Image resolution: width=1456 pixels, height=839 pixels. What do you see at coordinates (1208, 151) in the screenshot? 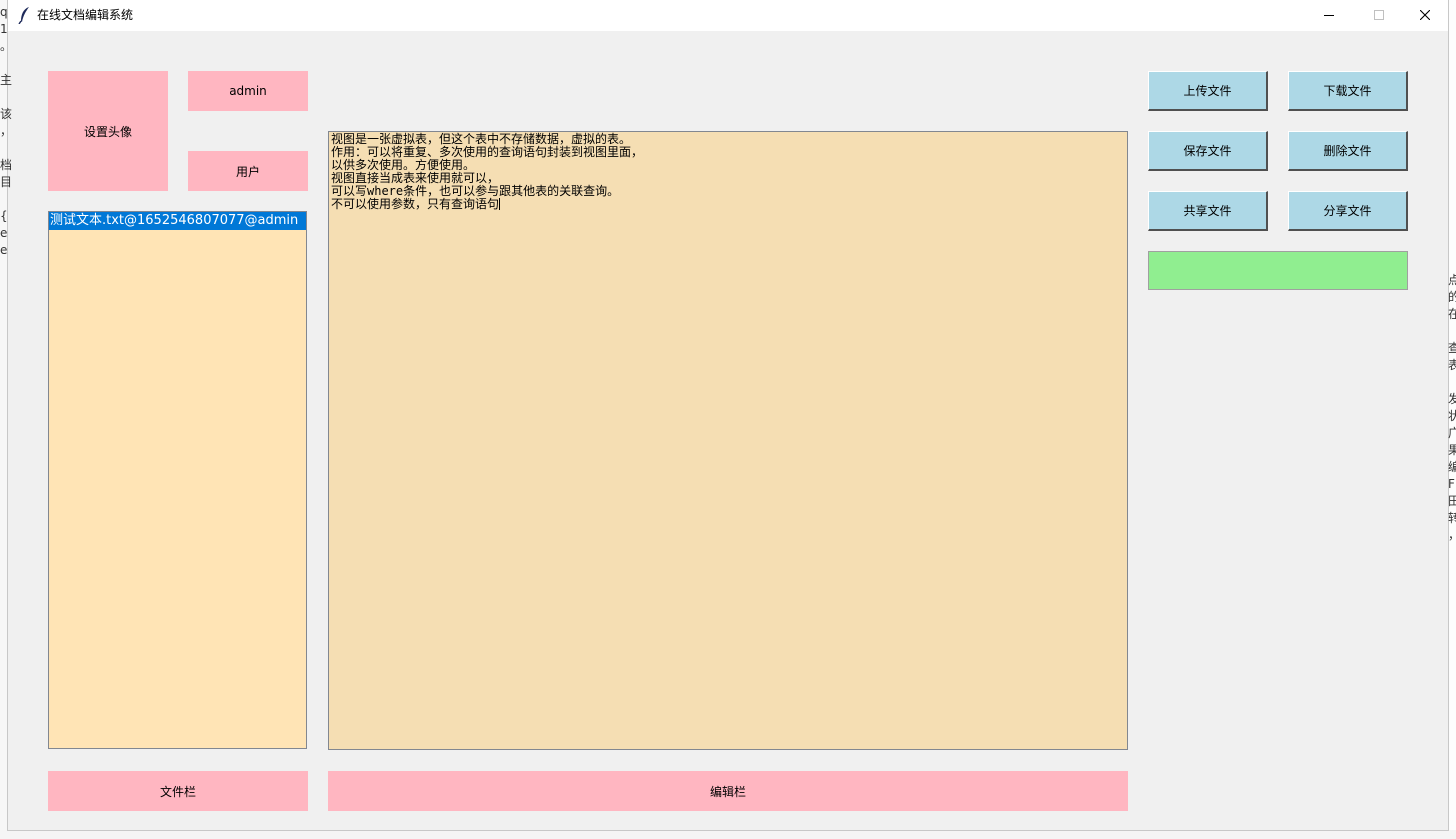
I see `save-file-button: 保存文件` at bounding box center [1208, 151].